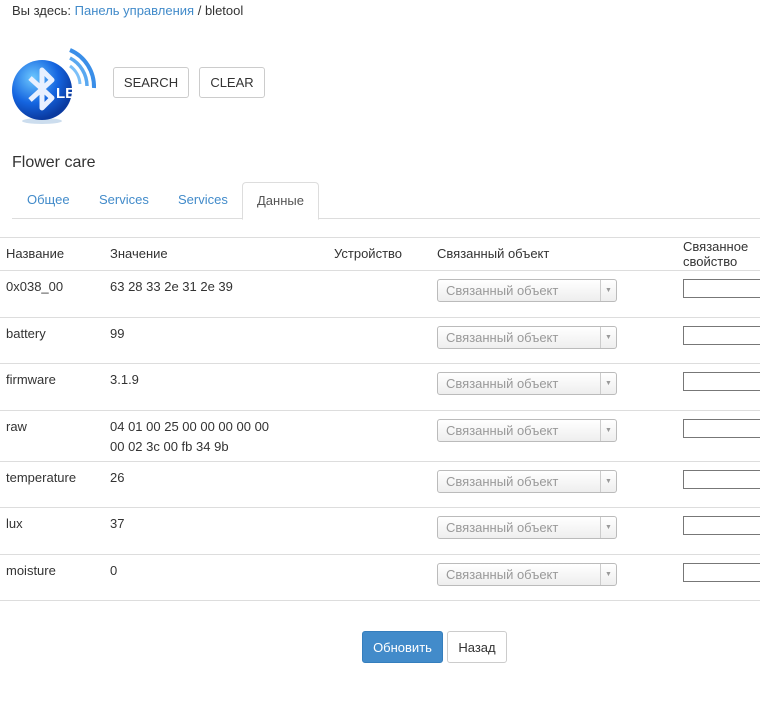 The image size is (760, 712). What do you see at coordinates (151, 82) in the screenshot?
I see `search-button: SEARCH` at bounding box center [151, 82].